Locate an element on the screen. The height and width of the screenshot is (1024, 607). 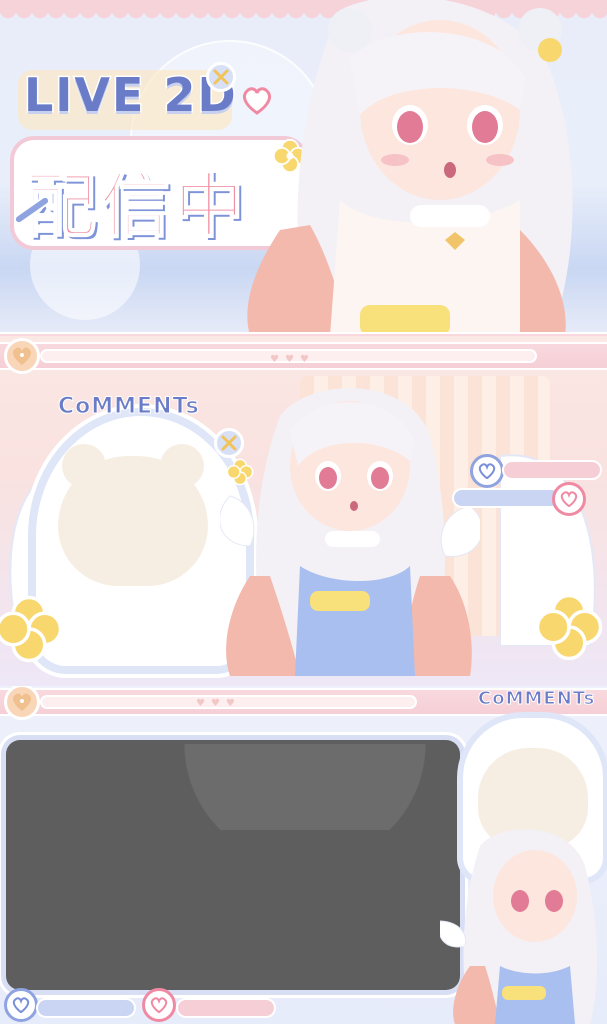
video-lace-decoration is located at coordinates (305, 787).